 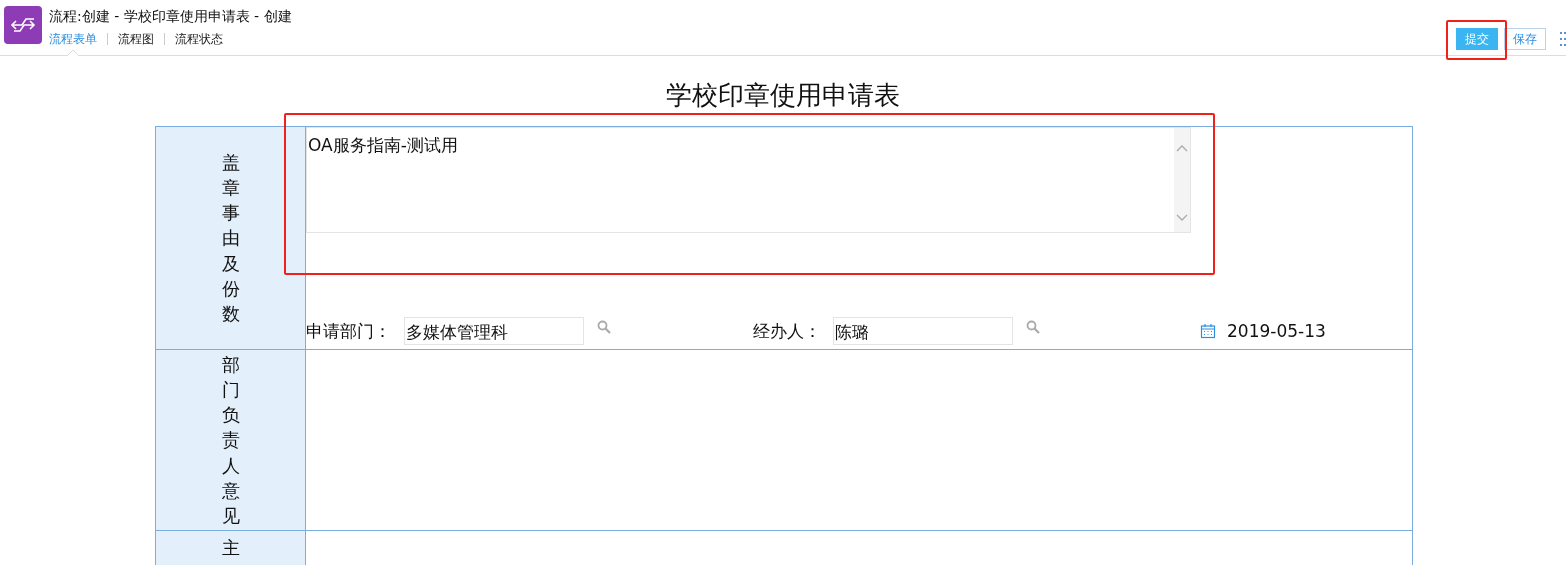 I want to click on field-label: 经办人：, so click(x=787, y=331).